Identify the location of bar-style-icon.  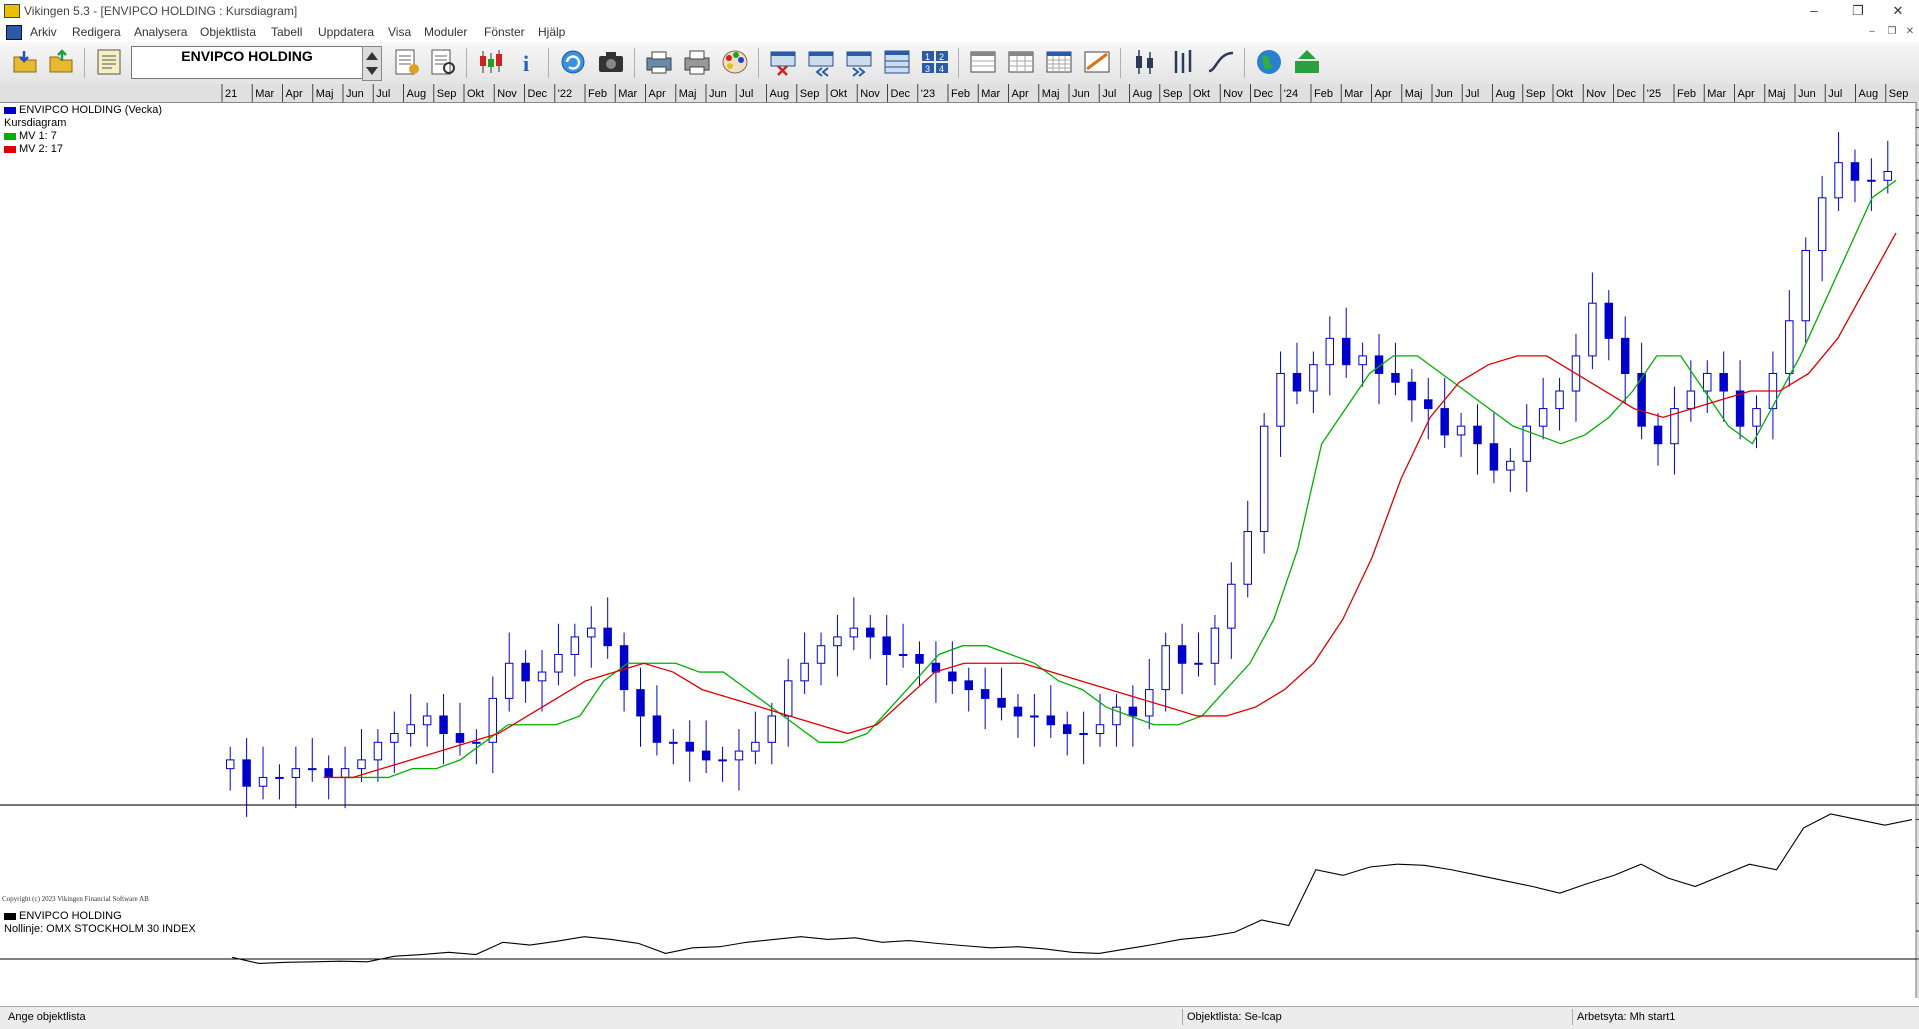
(1183, 62).